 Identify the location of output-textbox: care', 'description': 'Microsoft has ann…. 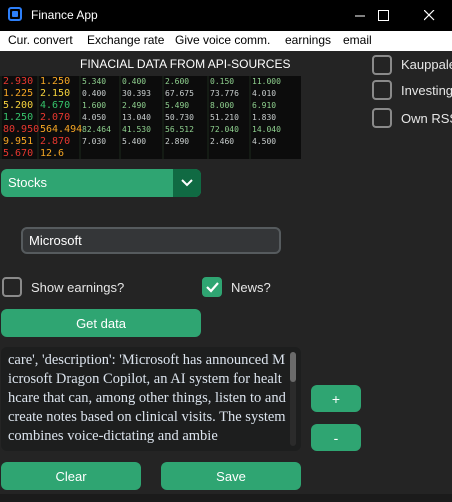
(151, 399).